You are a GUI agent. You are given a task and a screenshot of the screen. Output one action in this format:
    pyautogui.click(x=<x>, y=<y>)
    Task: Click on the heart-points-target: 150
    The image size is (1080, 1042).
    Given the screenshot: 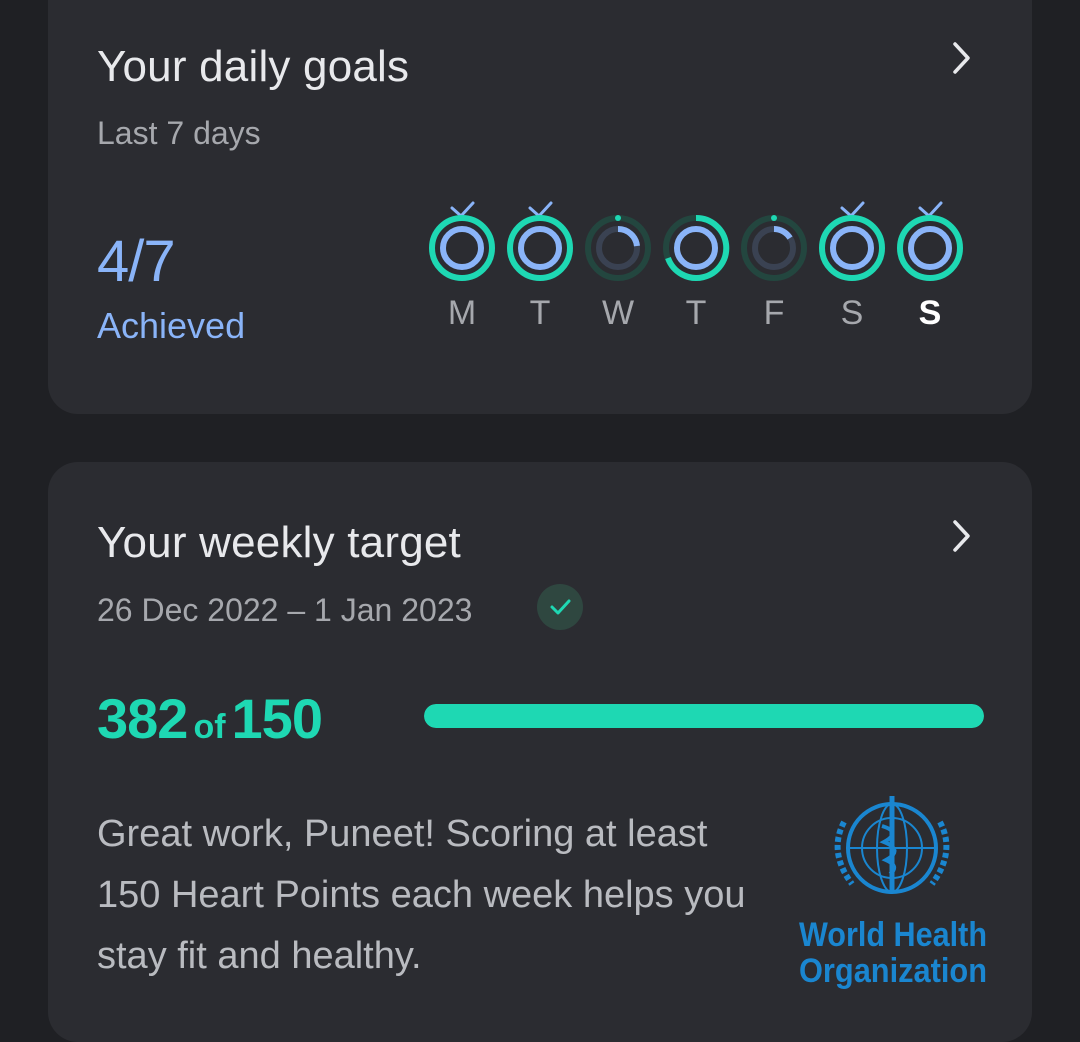 What is the action you would take?
    pyautogui.click(x=277, y=718)
    